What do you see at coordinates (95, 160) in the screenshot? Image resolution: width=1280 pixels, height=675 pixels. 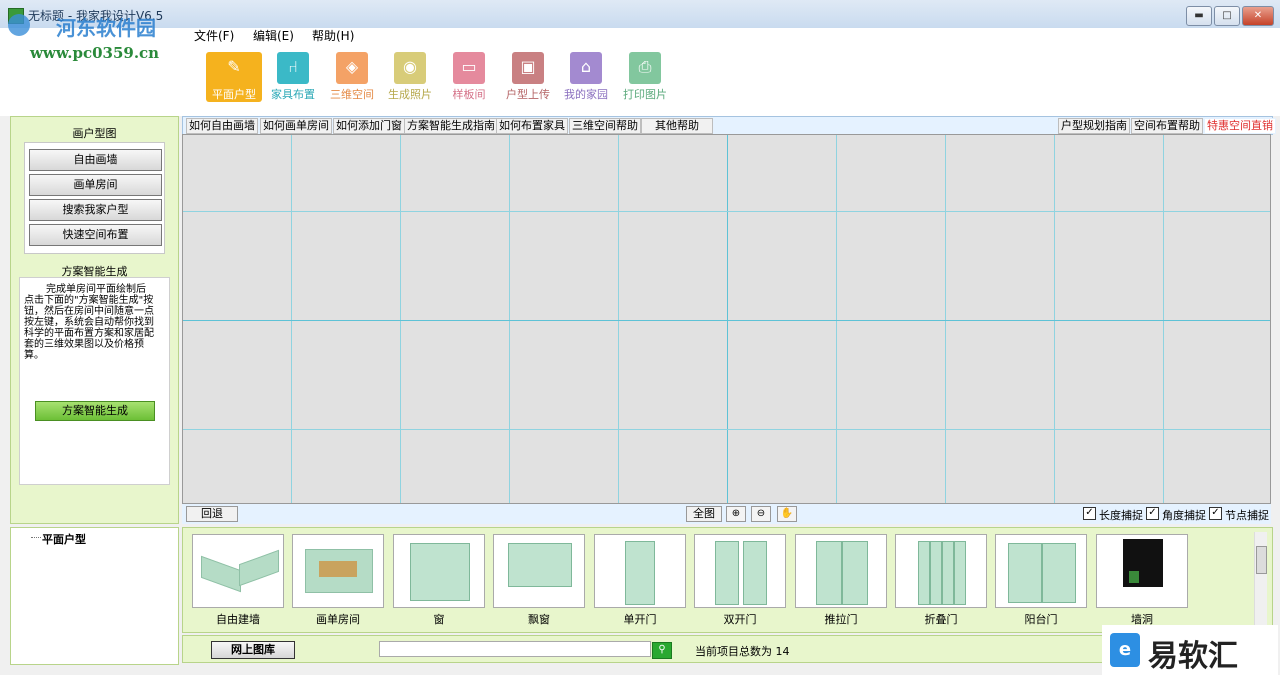 I see `free-wall-button: 自由画墙` at bounding box center [95, 160].